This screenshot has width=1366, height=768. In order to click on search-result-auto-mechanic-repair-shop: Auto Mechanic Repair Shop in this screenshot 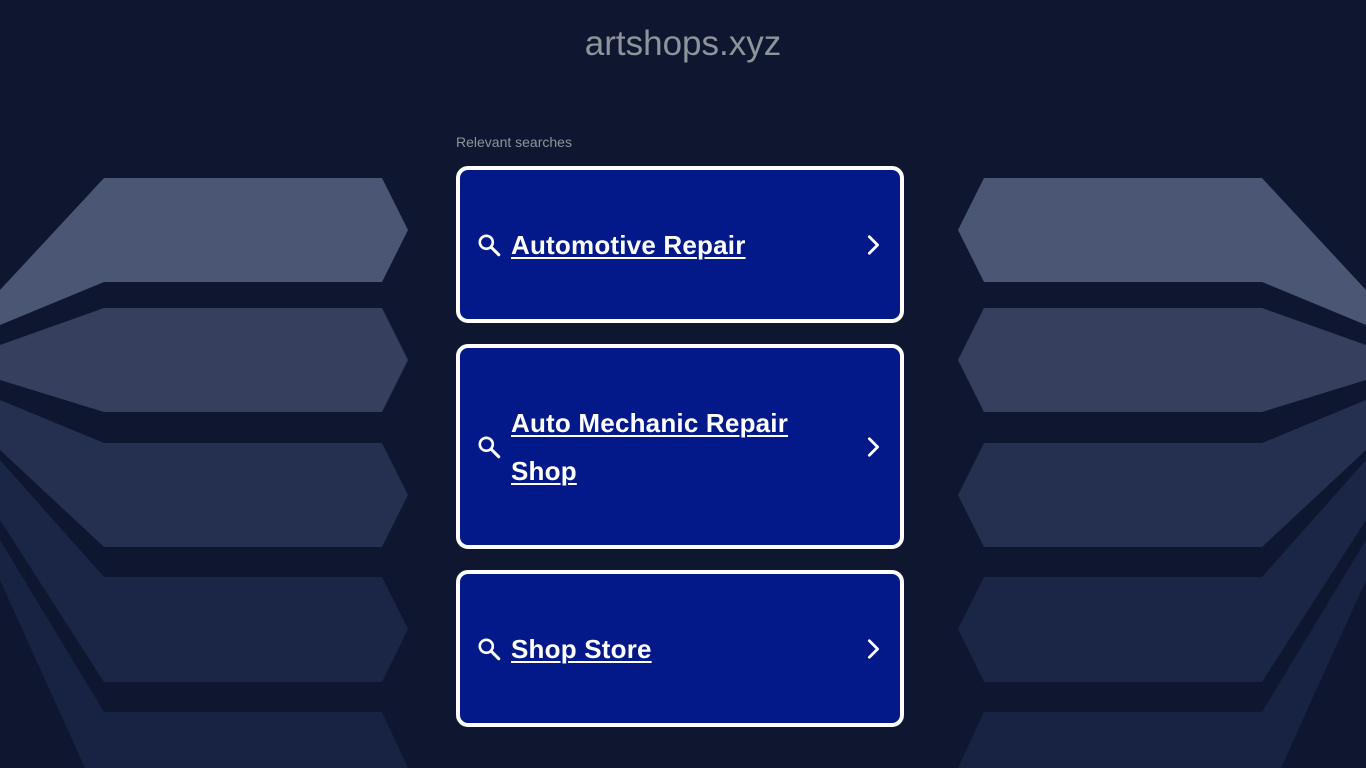, I will do `click(680, 446)`.